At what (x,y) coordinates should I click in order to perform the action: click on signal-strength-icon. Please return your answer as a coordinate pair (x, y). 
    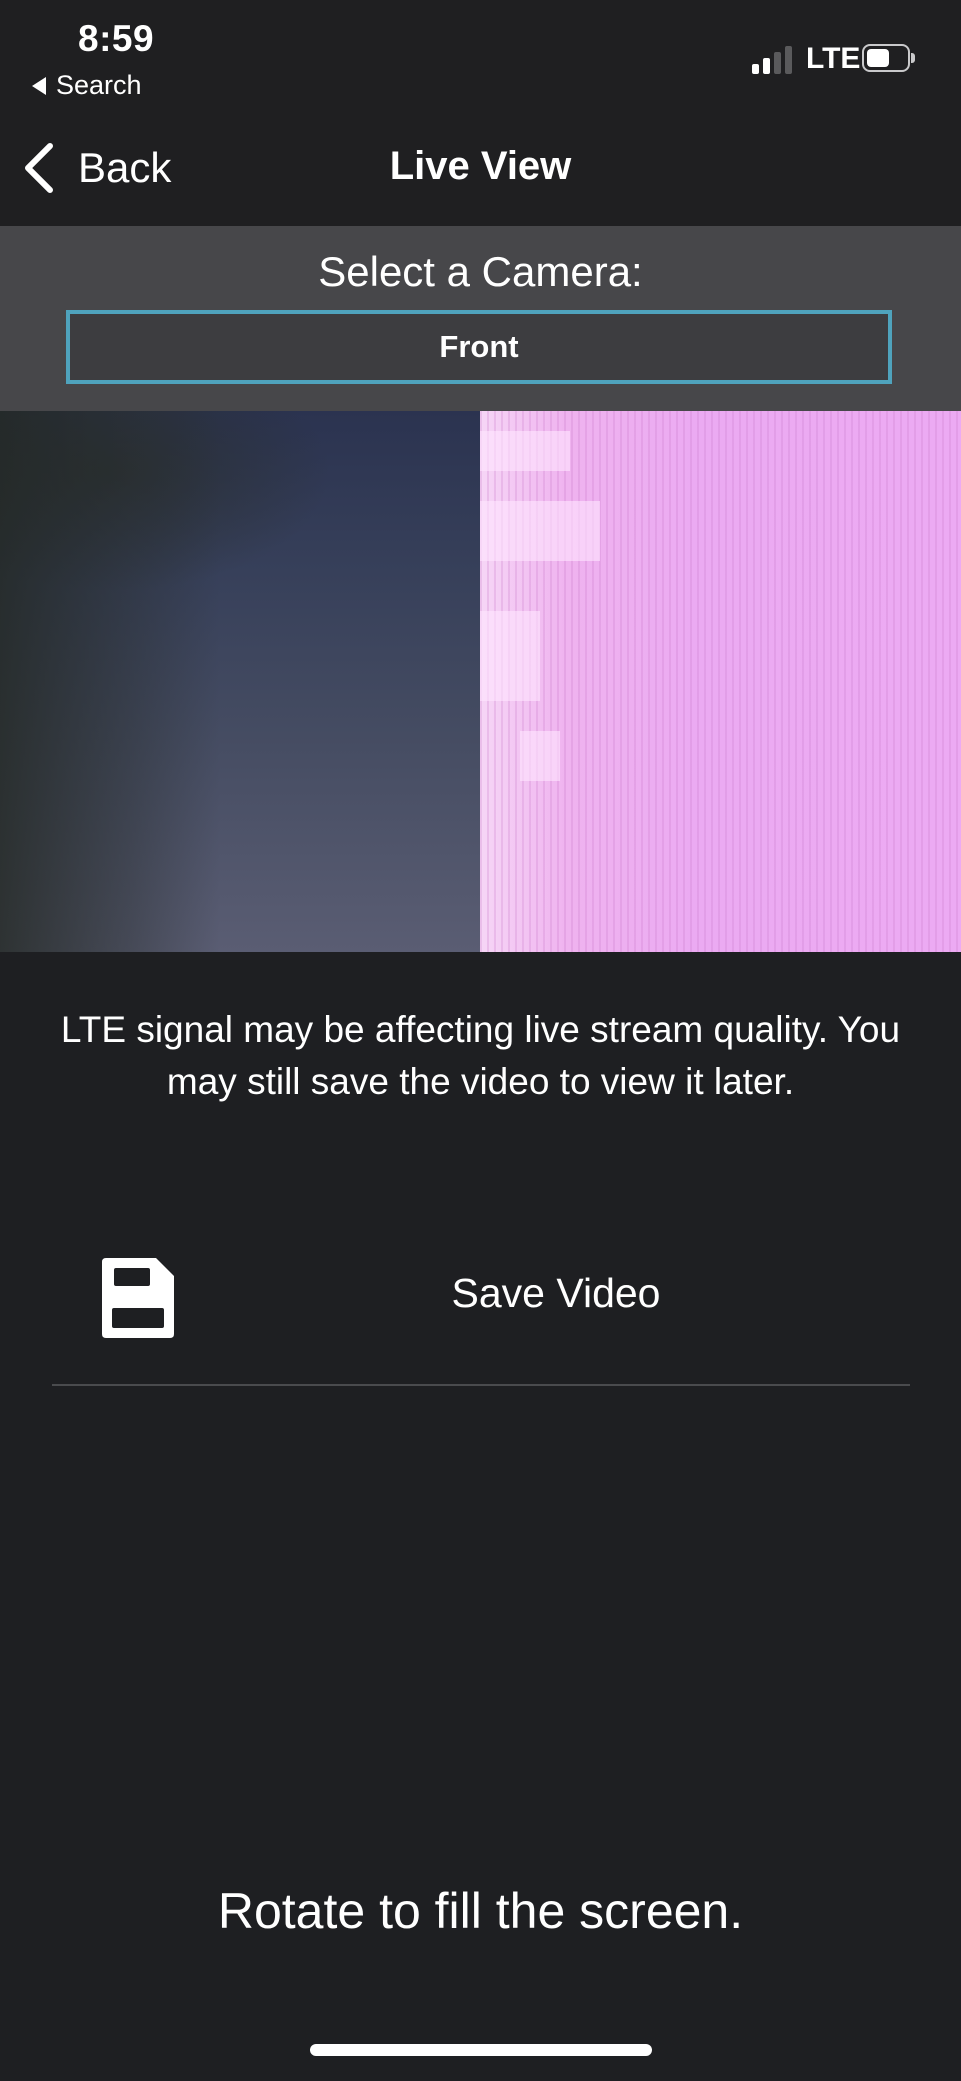
    Looking at the image, I should click on (774, 59).